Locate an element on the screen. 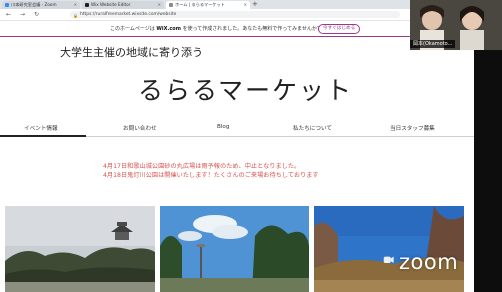  event-photo-autumn-park is located at coordinates (389, 249).